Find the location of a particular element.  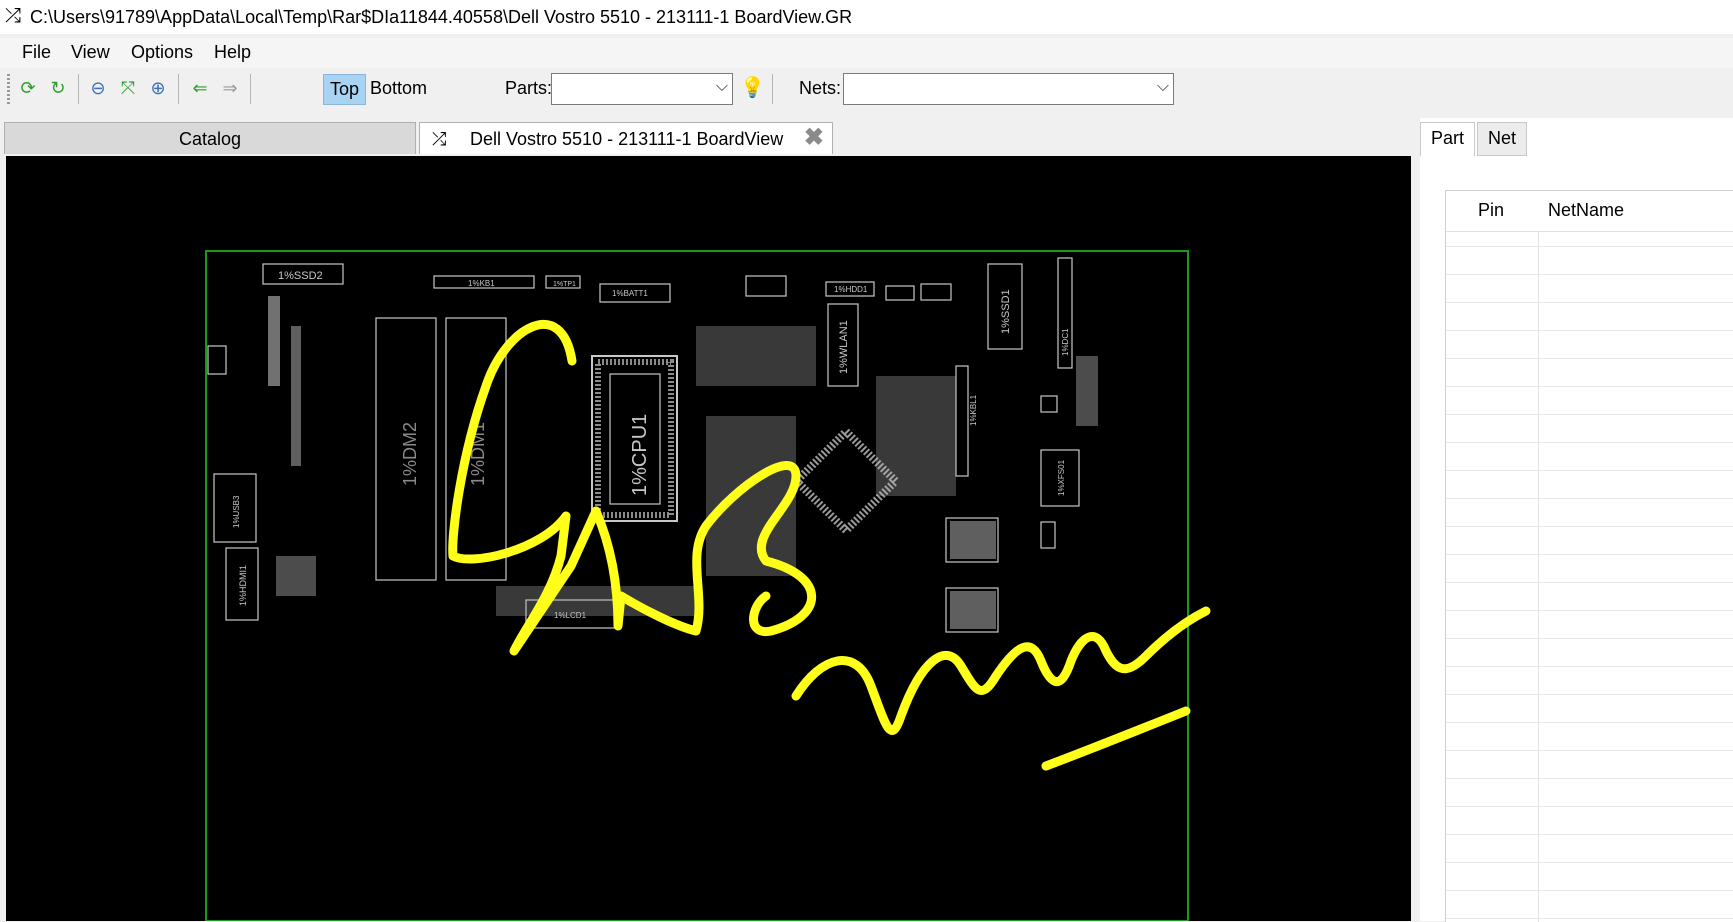

top-toggle: Top is located at coordinates (345, 89).